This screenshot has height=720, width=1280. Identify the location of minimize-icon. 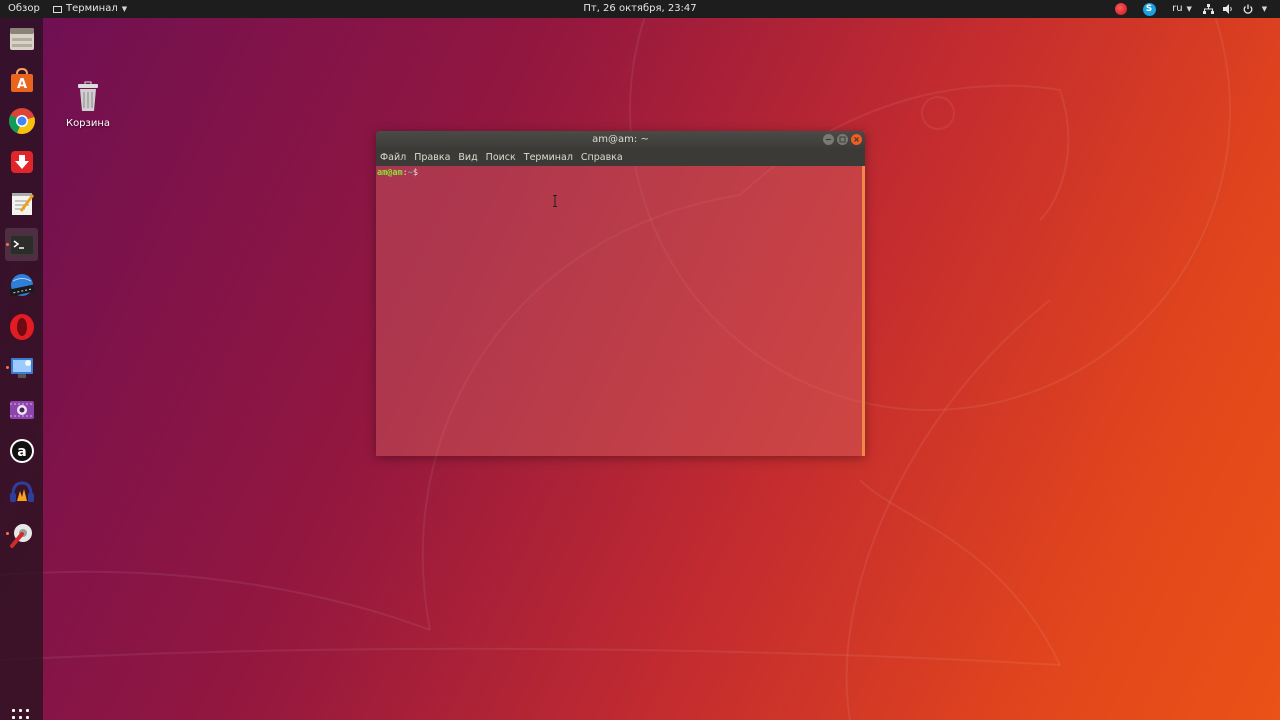
(828, 139).